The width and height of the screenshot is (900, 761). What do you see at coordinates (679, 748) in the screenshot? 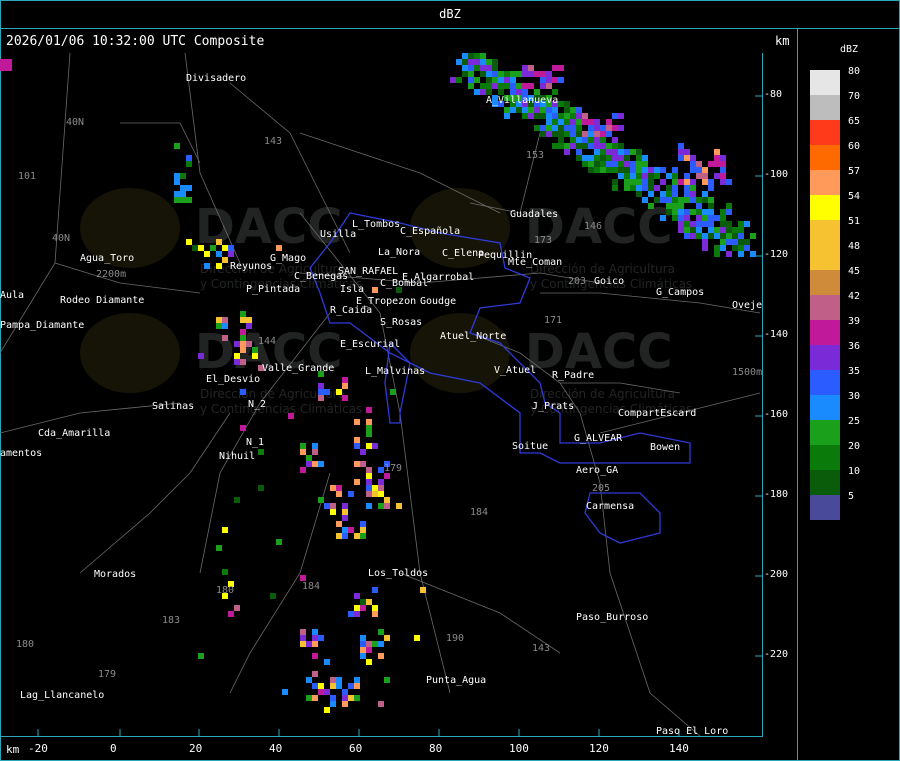
I see `x-tick-label: 140` at bounding box center [679, 748].